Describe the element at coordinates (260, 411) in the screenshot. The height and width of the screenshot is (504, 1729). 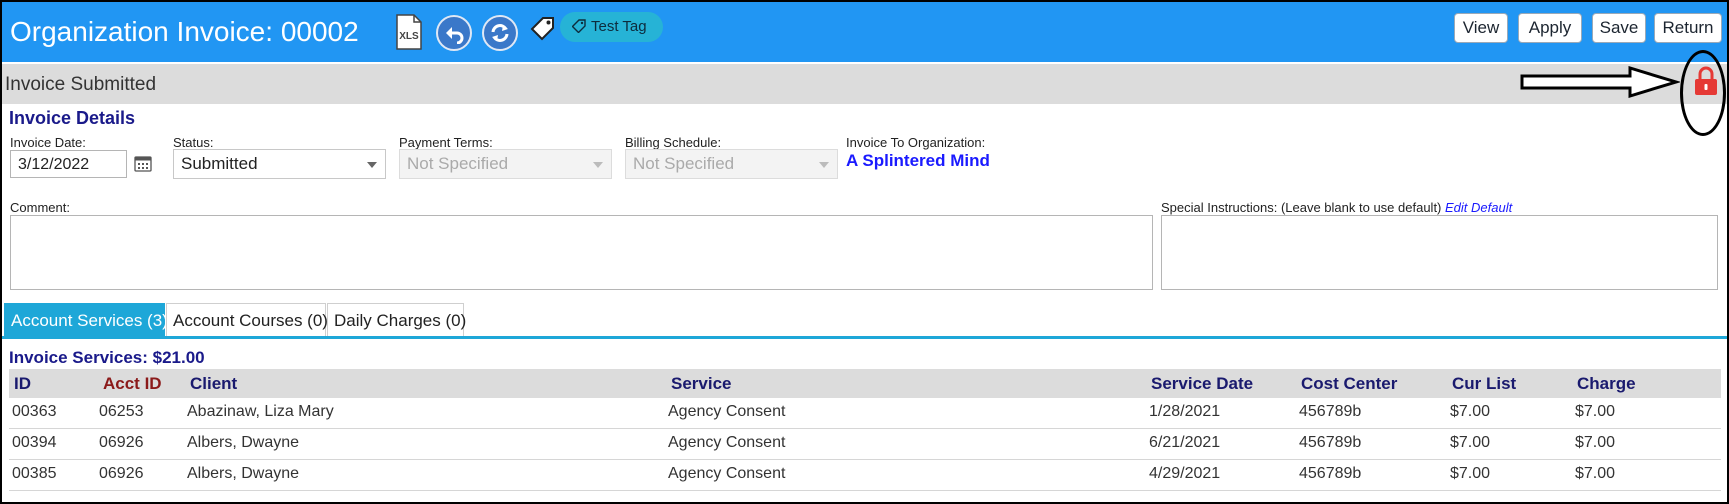
I see `cell-client: Abazinaw, Liza Mary` at that location.